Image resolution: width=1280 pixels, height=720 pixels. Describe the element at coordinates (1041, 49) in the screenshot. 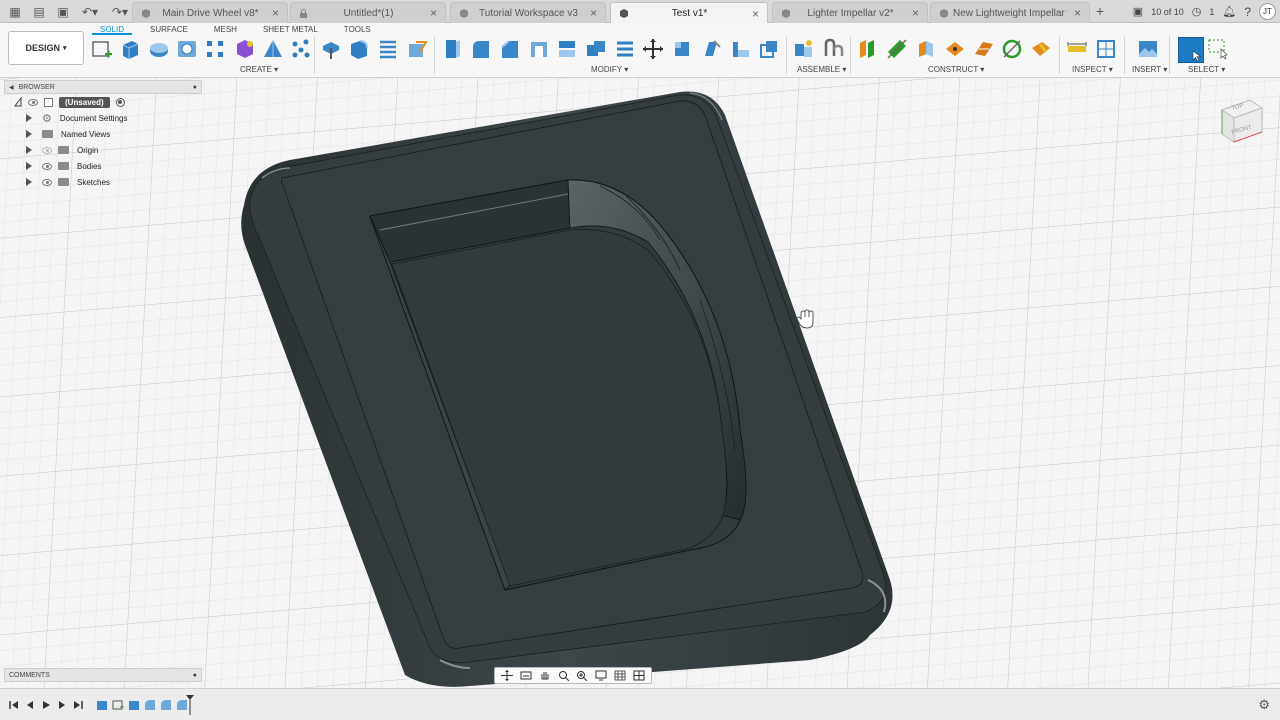

I see `point-at-vertex-icon` at that location.